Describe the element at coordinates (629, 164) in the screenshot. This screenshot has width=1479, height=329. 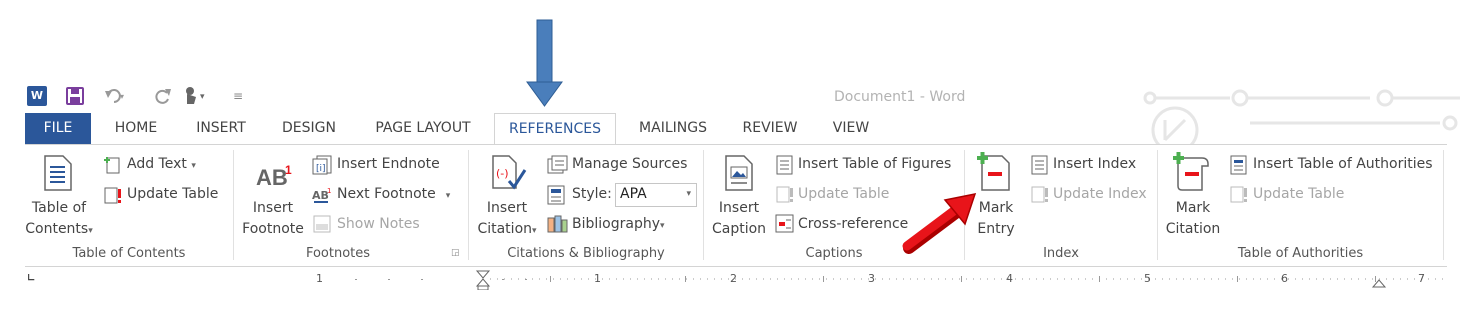
I see `manage-sources-button: Manage Sources` at that location.